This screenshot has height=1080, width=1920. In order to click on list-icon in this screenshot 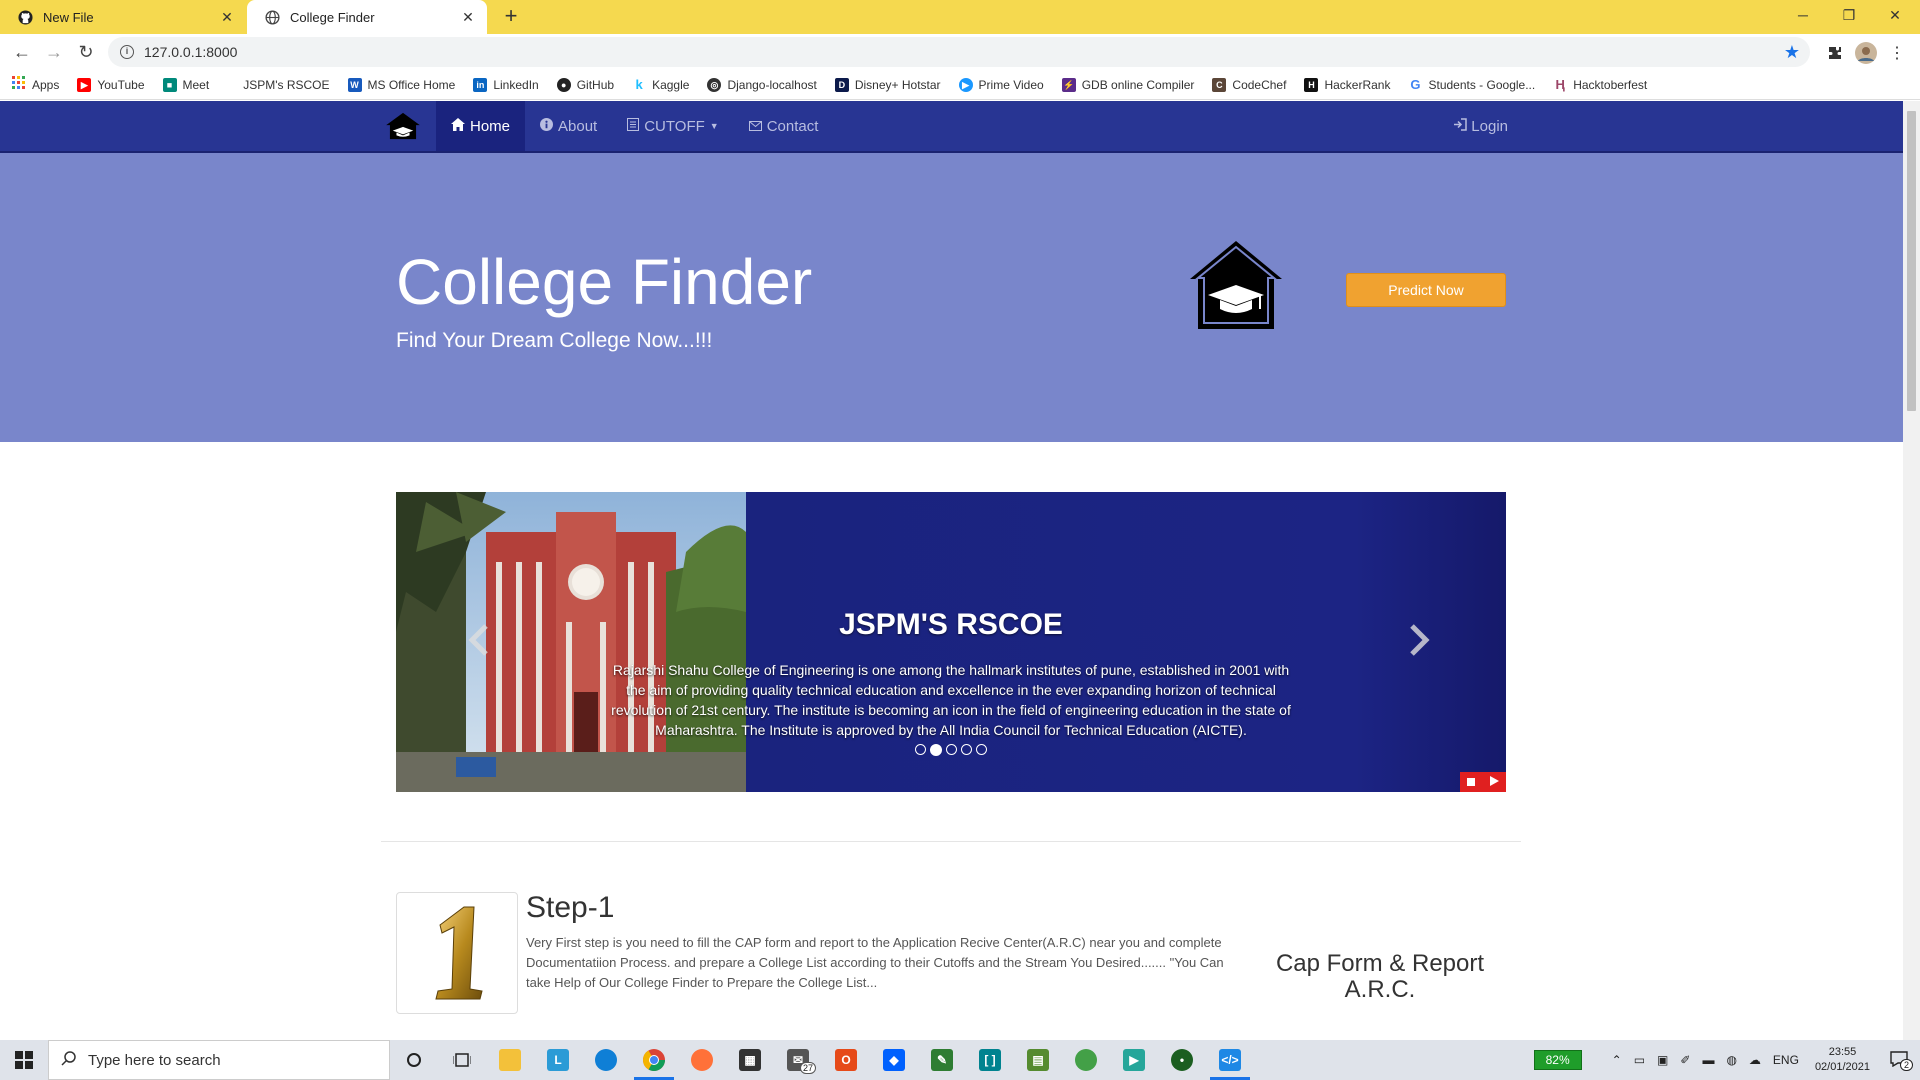, I will do `click(633, 126)`.